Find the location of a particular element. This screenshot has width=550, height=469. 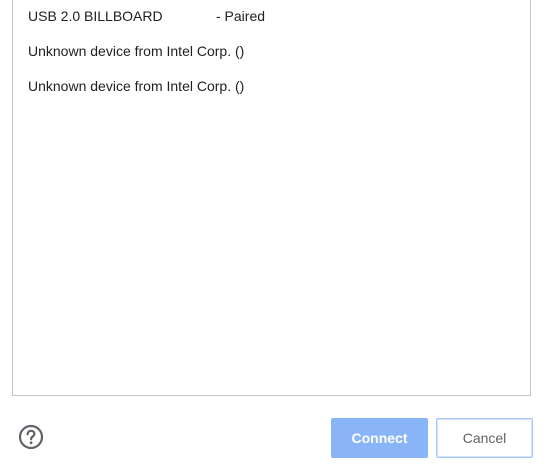

device-list-item: USB 2.0 BILLBOARD - Paired is located at coordinates (146, 16).